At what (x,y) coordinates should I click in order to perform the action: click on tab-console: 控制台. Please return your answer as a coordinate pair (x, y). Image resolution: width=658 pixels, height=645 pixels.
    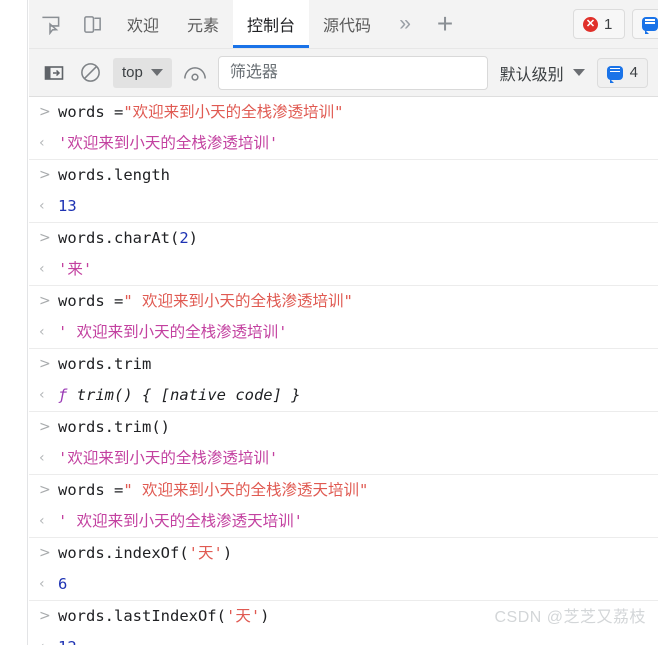
    Looking at the image, I should click on (271, 24).